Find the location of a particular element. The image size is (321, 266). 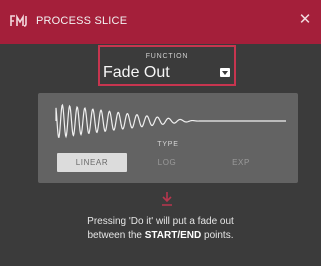

info-line-1: Pressing 'Do it' will put a fade out is located at coordinates (160, 221).